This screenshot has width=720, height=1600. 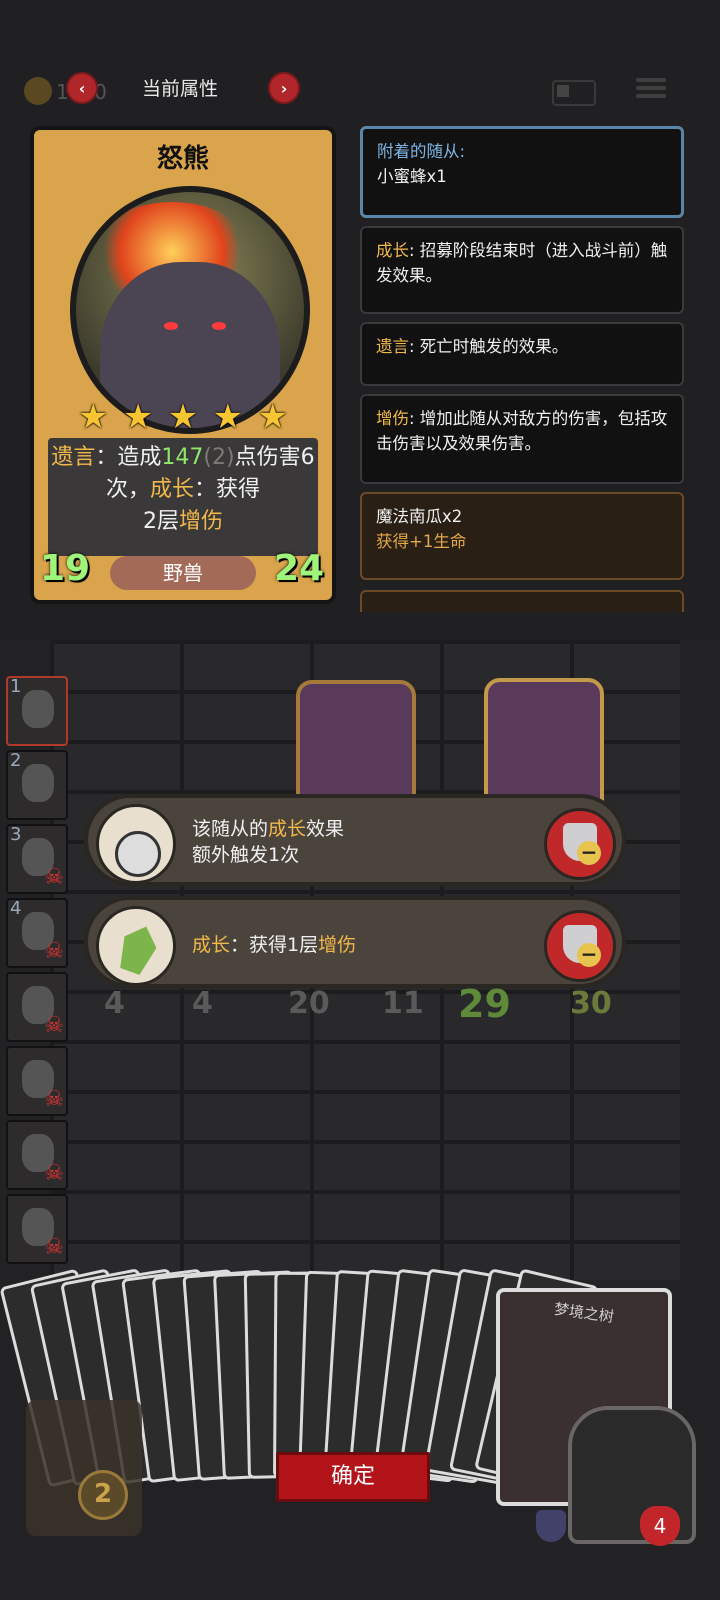 I want to click on armor-icon, so click(x=551, y=1526).